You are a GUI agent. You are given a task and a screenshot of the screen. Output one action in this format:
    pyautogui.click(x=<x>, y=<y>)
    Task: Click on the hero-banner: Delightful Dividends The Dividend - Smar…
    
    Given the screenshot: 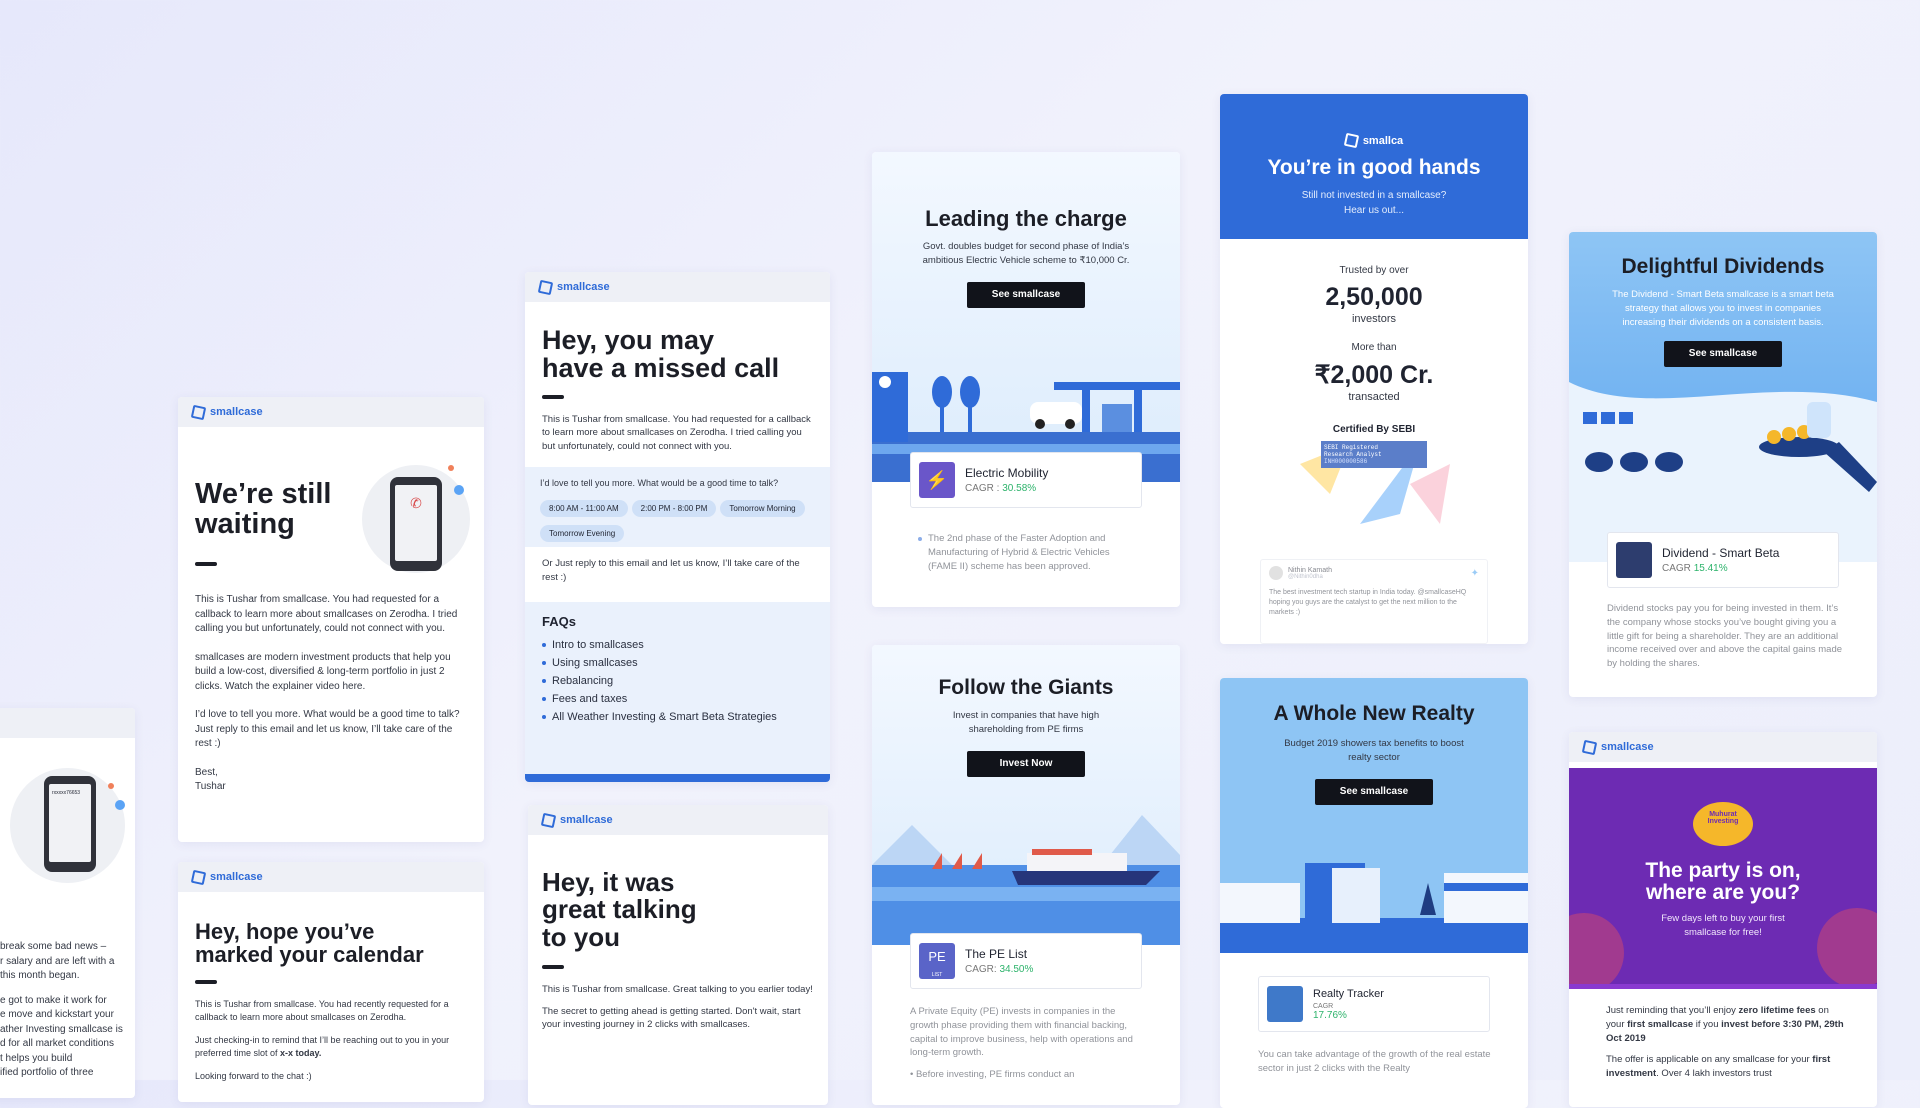 What is the action you would take?
    pyautogui.click(x=1723, y=397)
    